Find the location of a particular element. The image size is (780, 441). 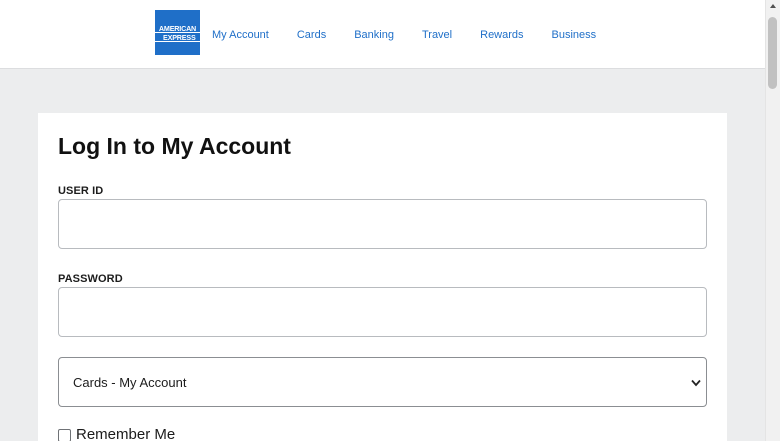

page-title: Log In to My Account is located at coordinates (174, 146).